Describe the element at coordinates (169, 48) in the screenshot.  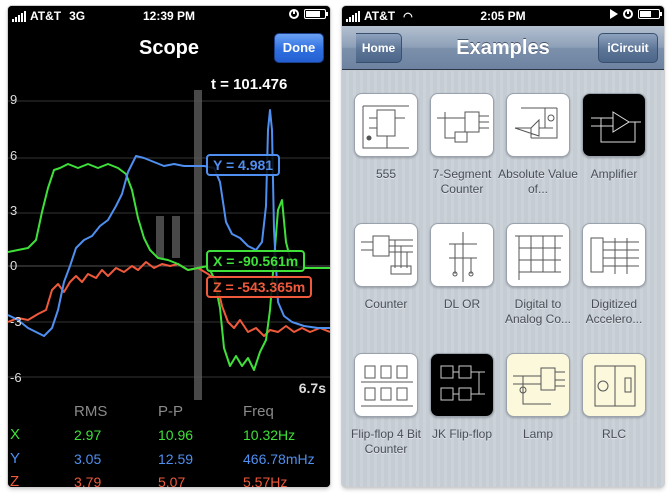
I see `nav-bar: Scope Done` at that location.